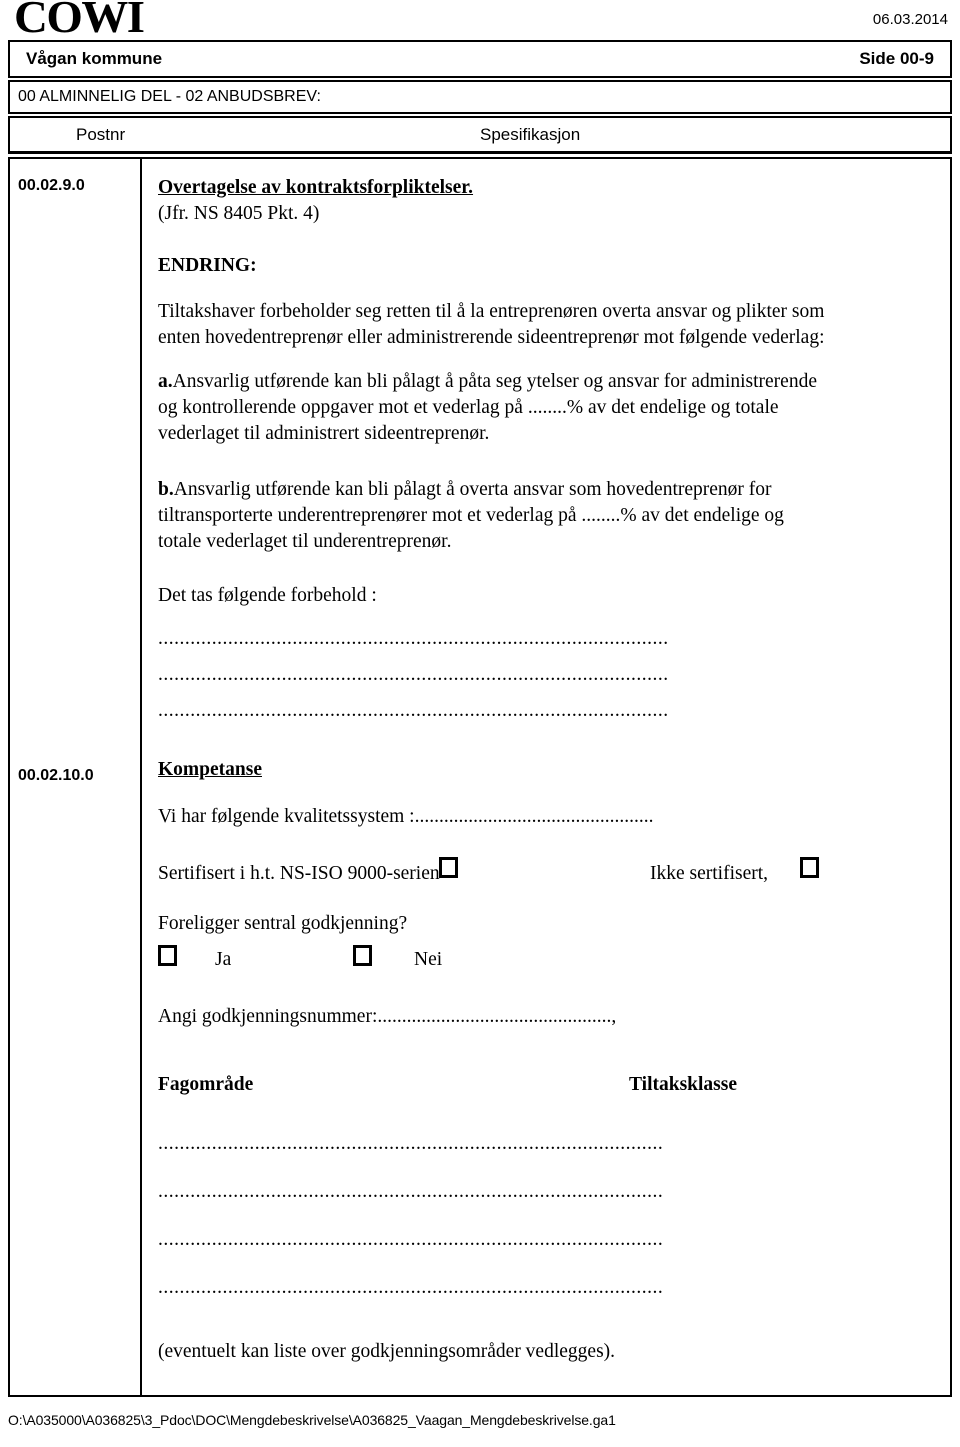 The height and width of the screenshot is (1447, 960). Describe the element at coordinates (267, 595) in the screenshot. I see `reservation-label: Det tas følgende forbehold :` at that location.